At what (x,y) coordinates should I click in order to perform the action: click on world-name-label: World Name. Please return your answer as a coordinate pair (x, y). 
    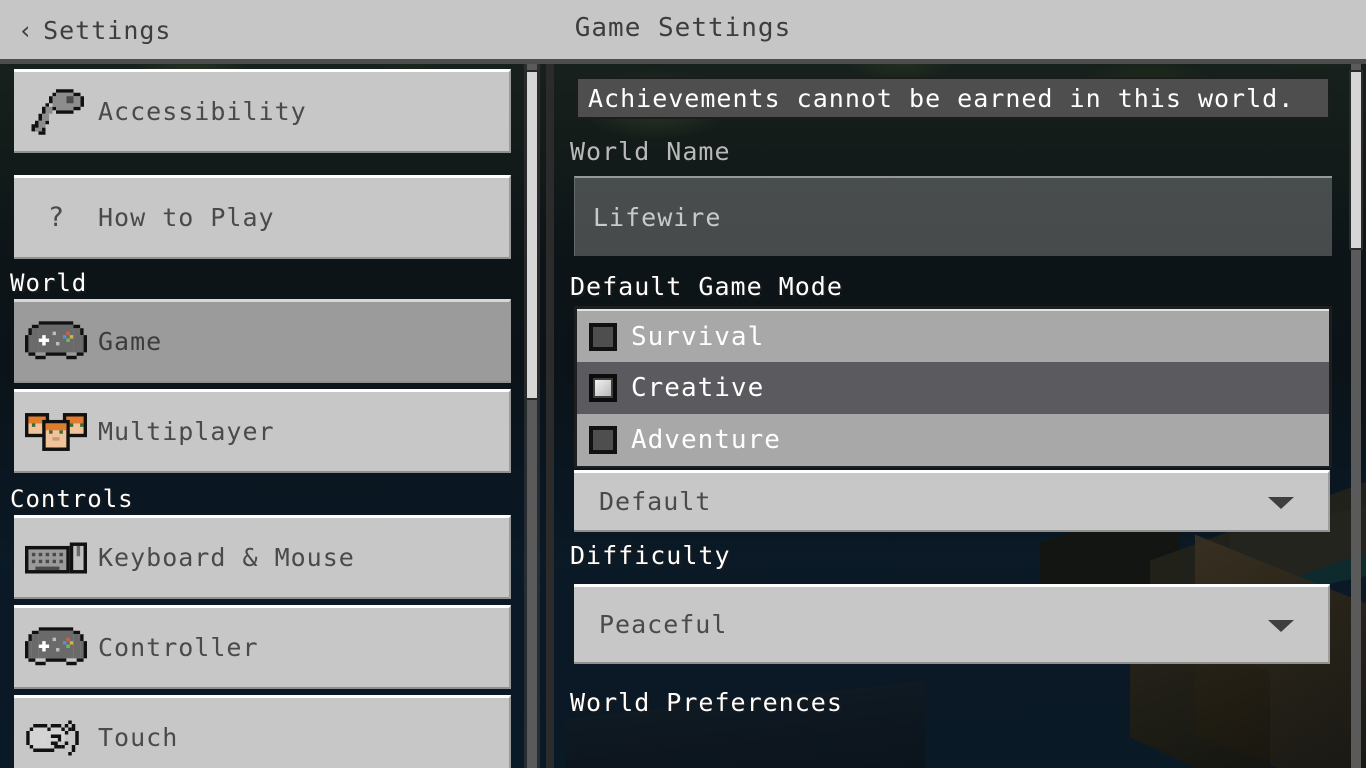
    Looking at the image, I should click on (650, 151).